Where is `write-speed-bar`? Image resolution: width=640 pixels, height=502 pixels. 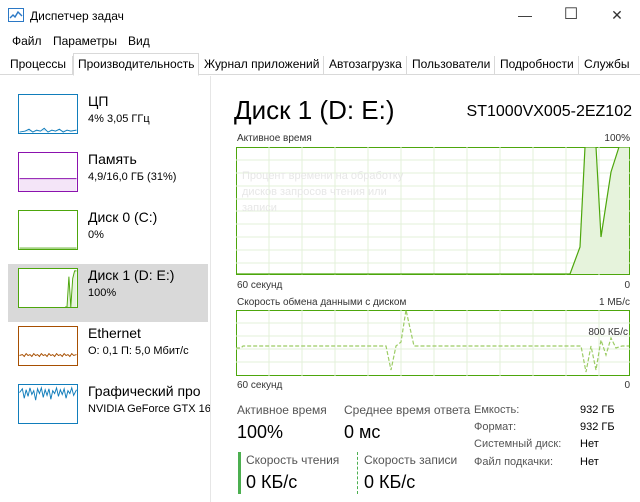 write-speed-bar is located at coordinates (358, 473).